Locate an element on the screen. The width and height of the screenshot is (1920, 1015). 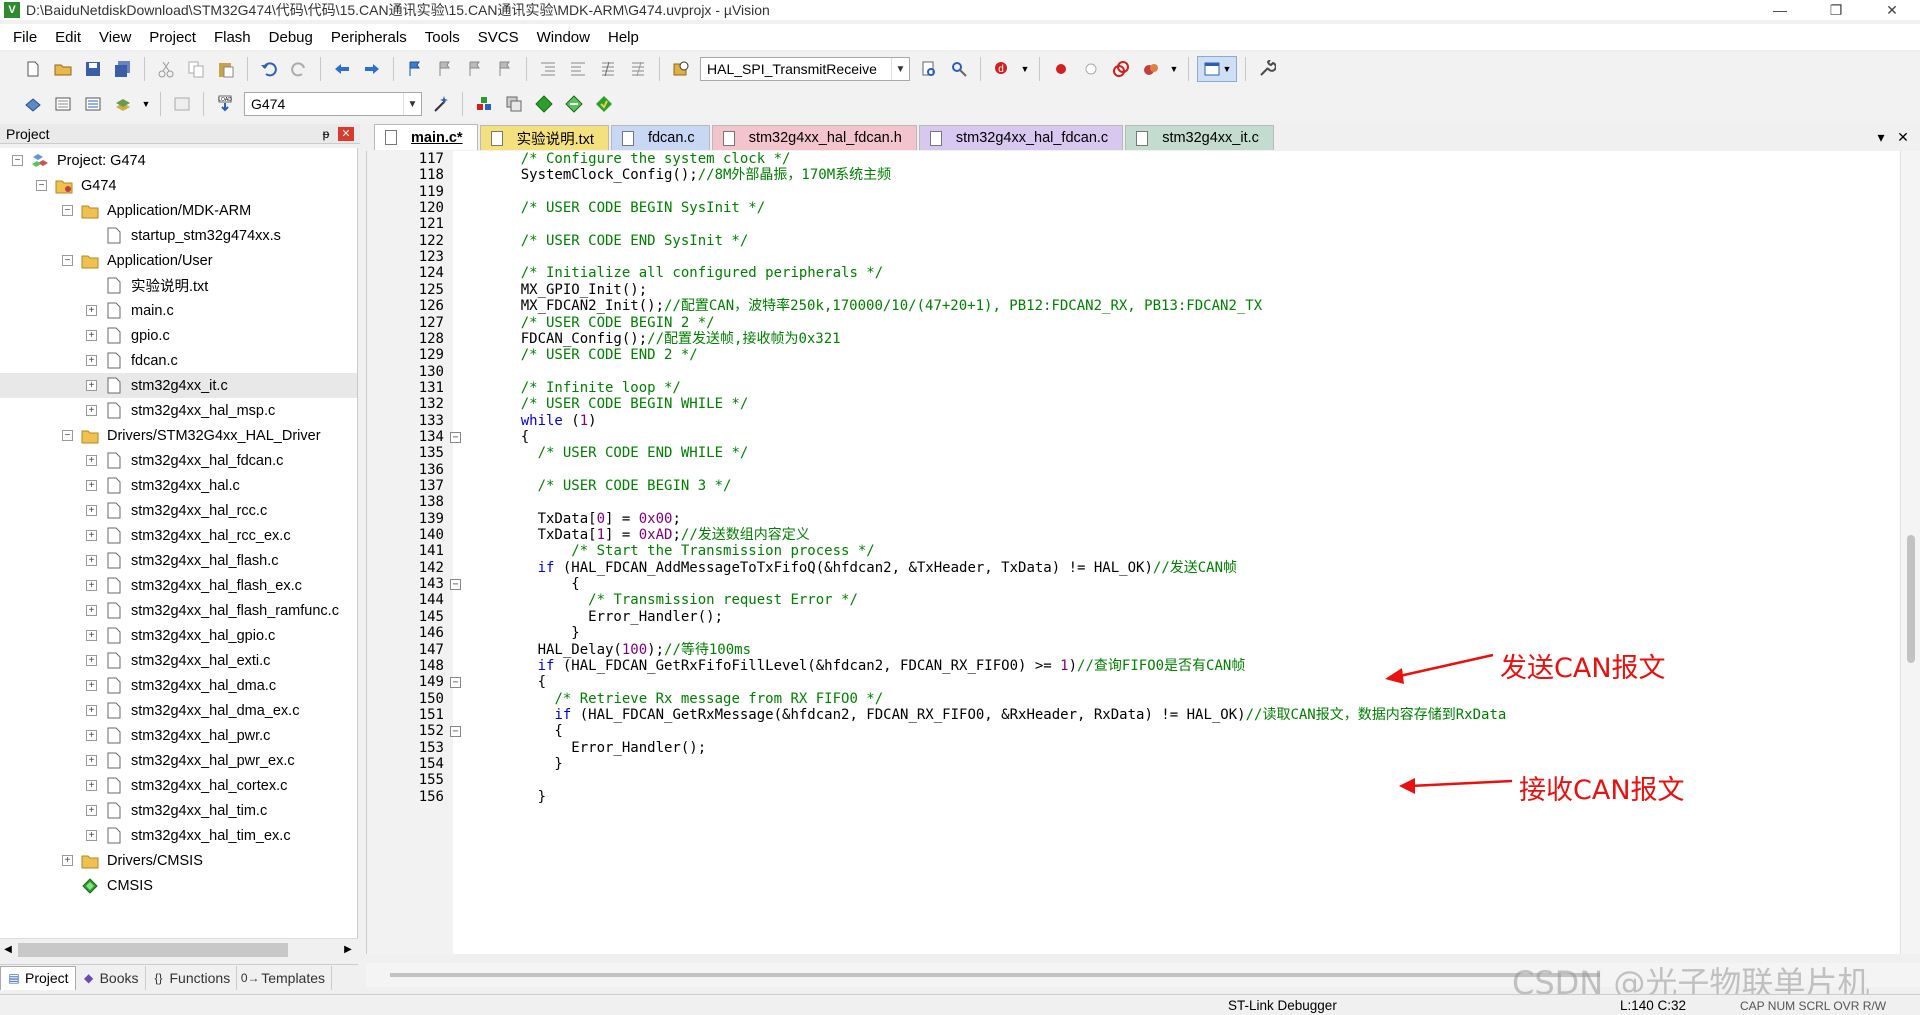
download-button: LOAD is located at coordinates (225, 104).